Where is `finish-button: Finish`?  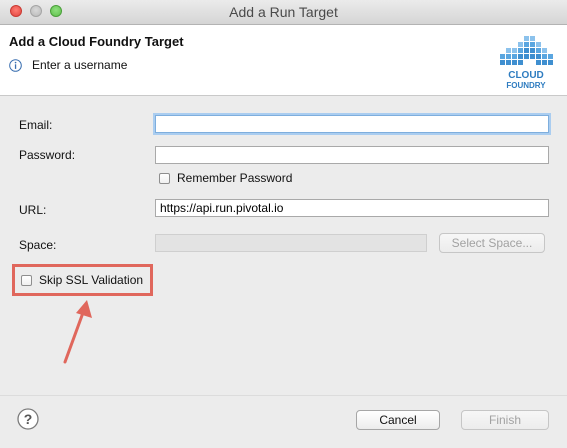 finish-button: Finish is located at coordinates (505, 420).